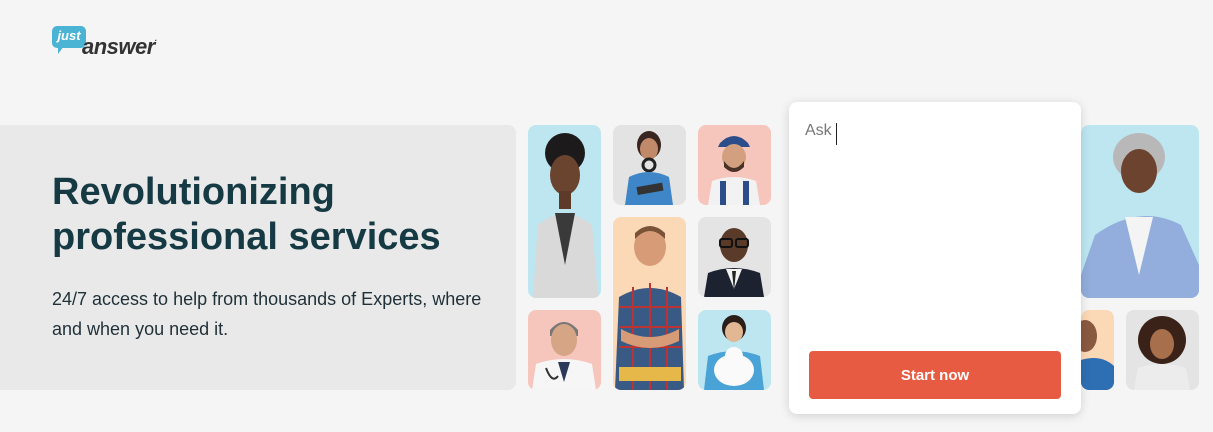 The height and width of the screenshot is (432, 1213). I want to click on expert-photo-man-glasses, so click(734, 257).